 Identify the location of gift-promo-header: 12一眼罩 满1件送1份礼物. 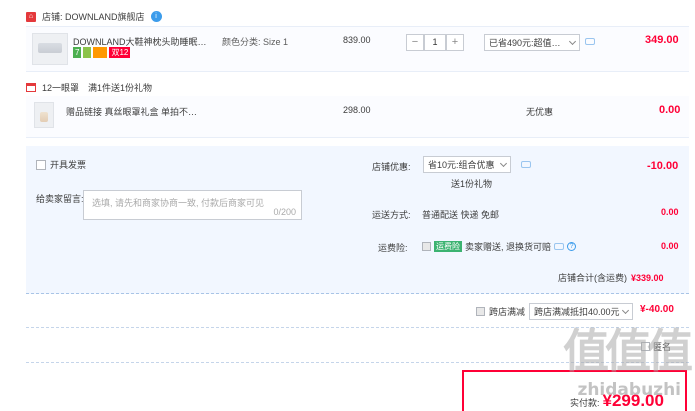
(89, 87).